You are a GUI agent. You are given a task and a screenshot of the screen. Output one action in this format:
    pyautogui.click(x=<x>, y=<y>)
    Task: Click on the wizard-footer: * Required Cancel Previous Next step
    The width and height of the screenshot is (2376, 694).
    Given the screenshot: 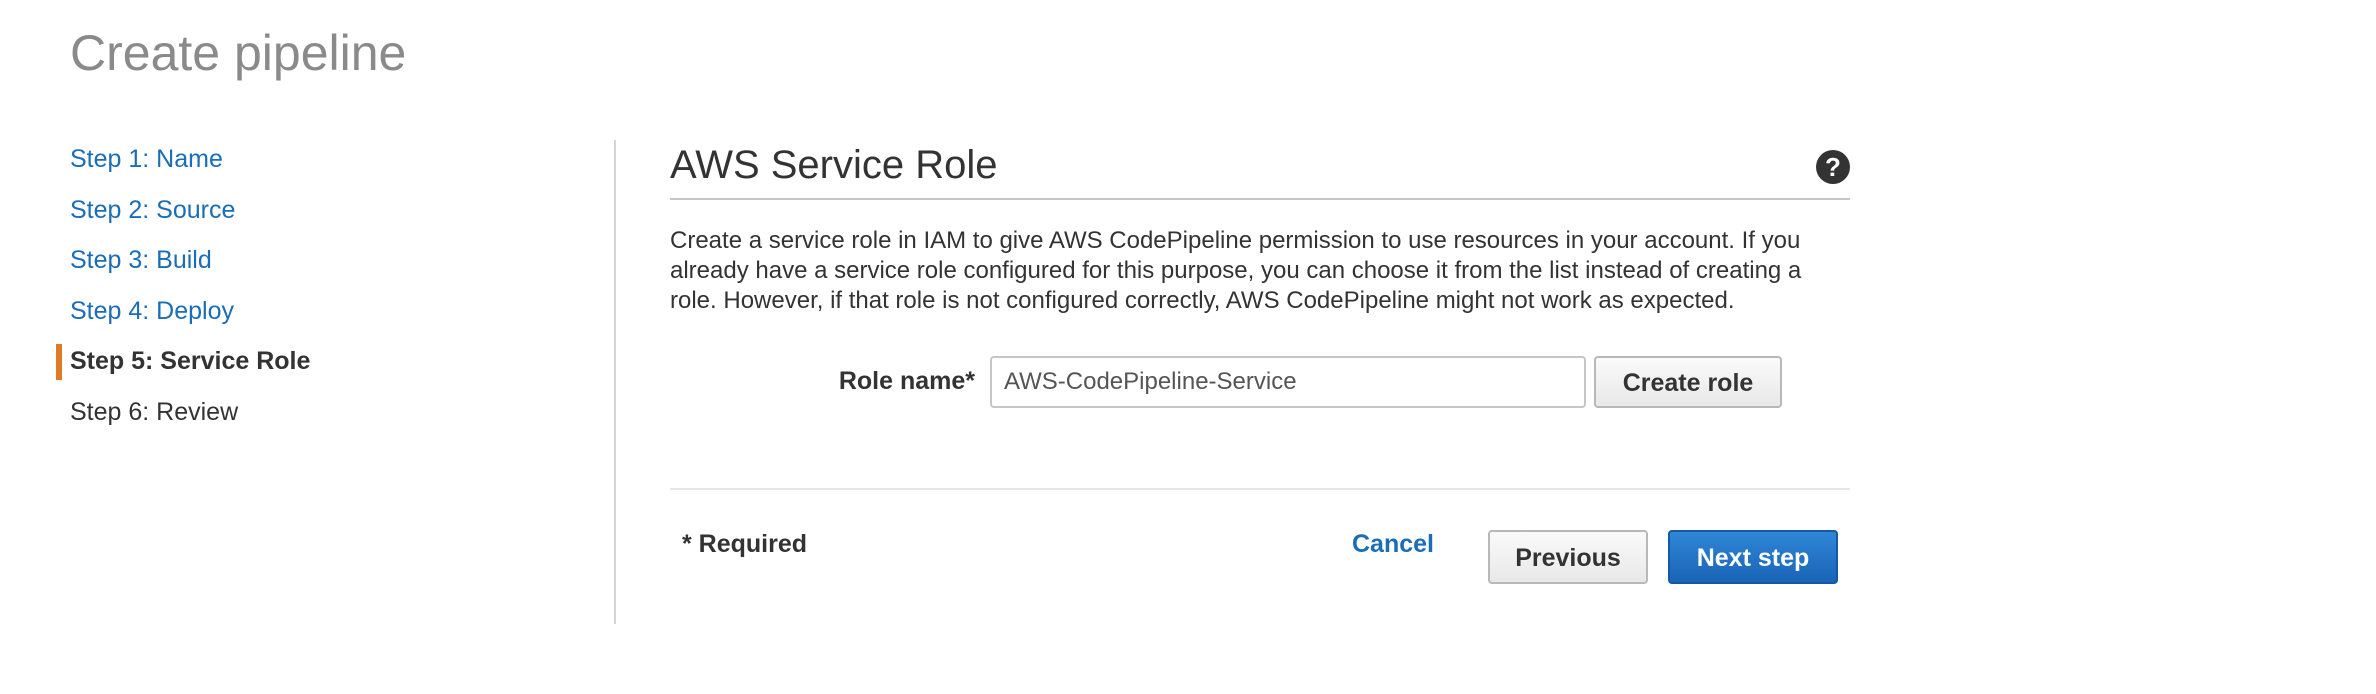 What is the action you would take?
    pyautogui.click(x=1260, y=537)
    